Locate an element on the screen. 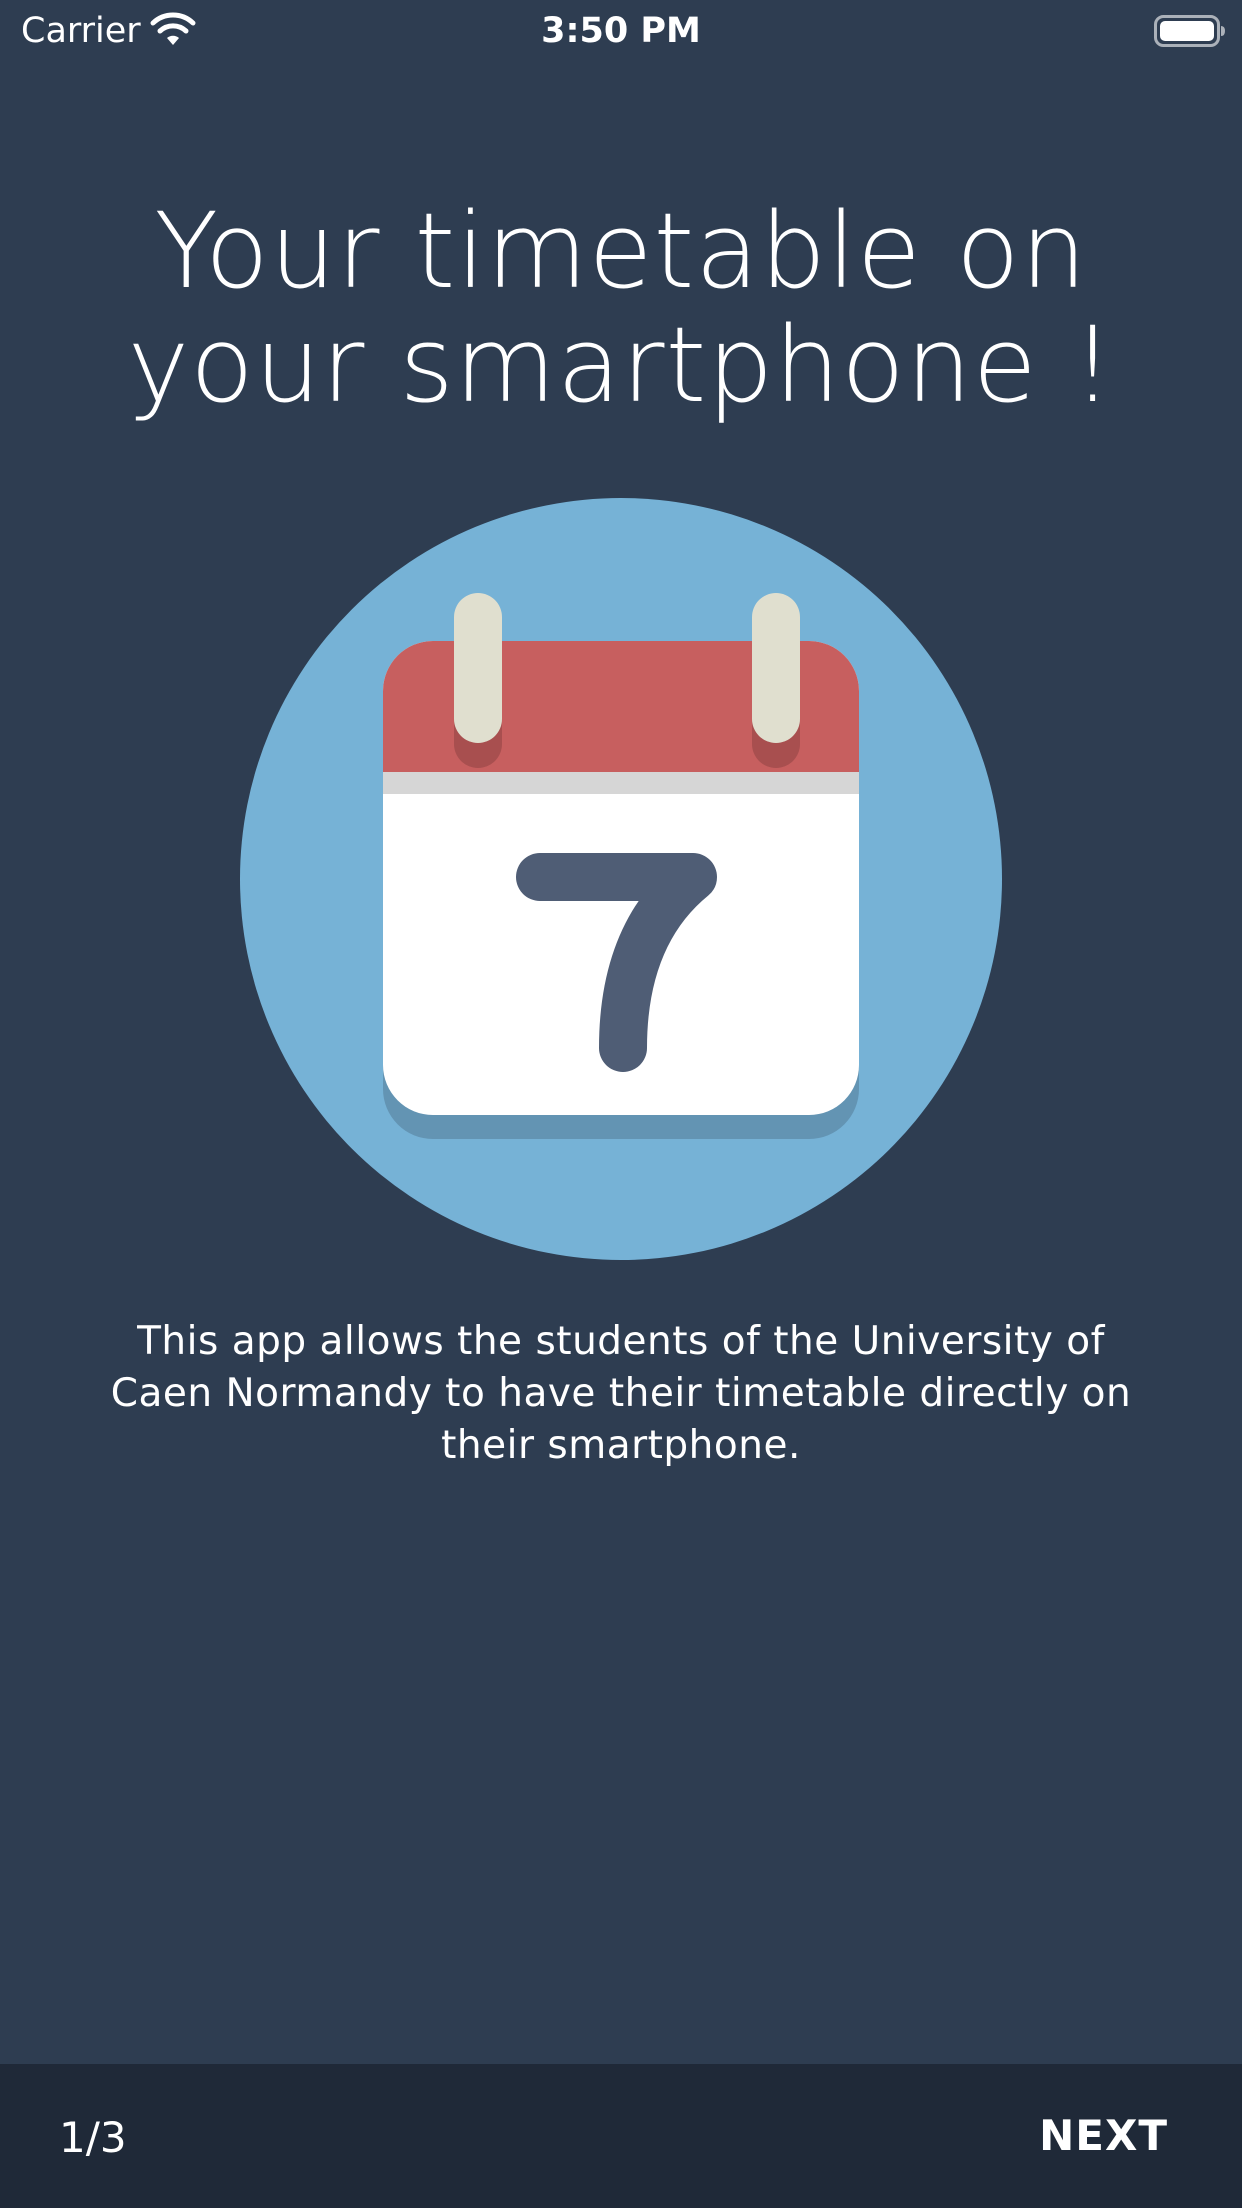 This screenshot has width=1242, height=2208. status-bar: Carrier 3:50 PM is located at coordinates (621, 31).